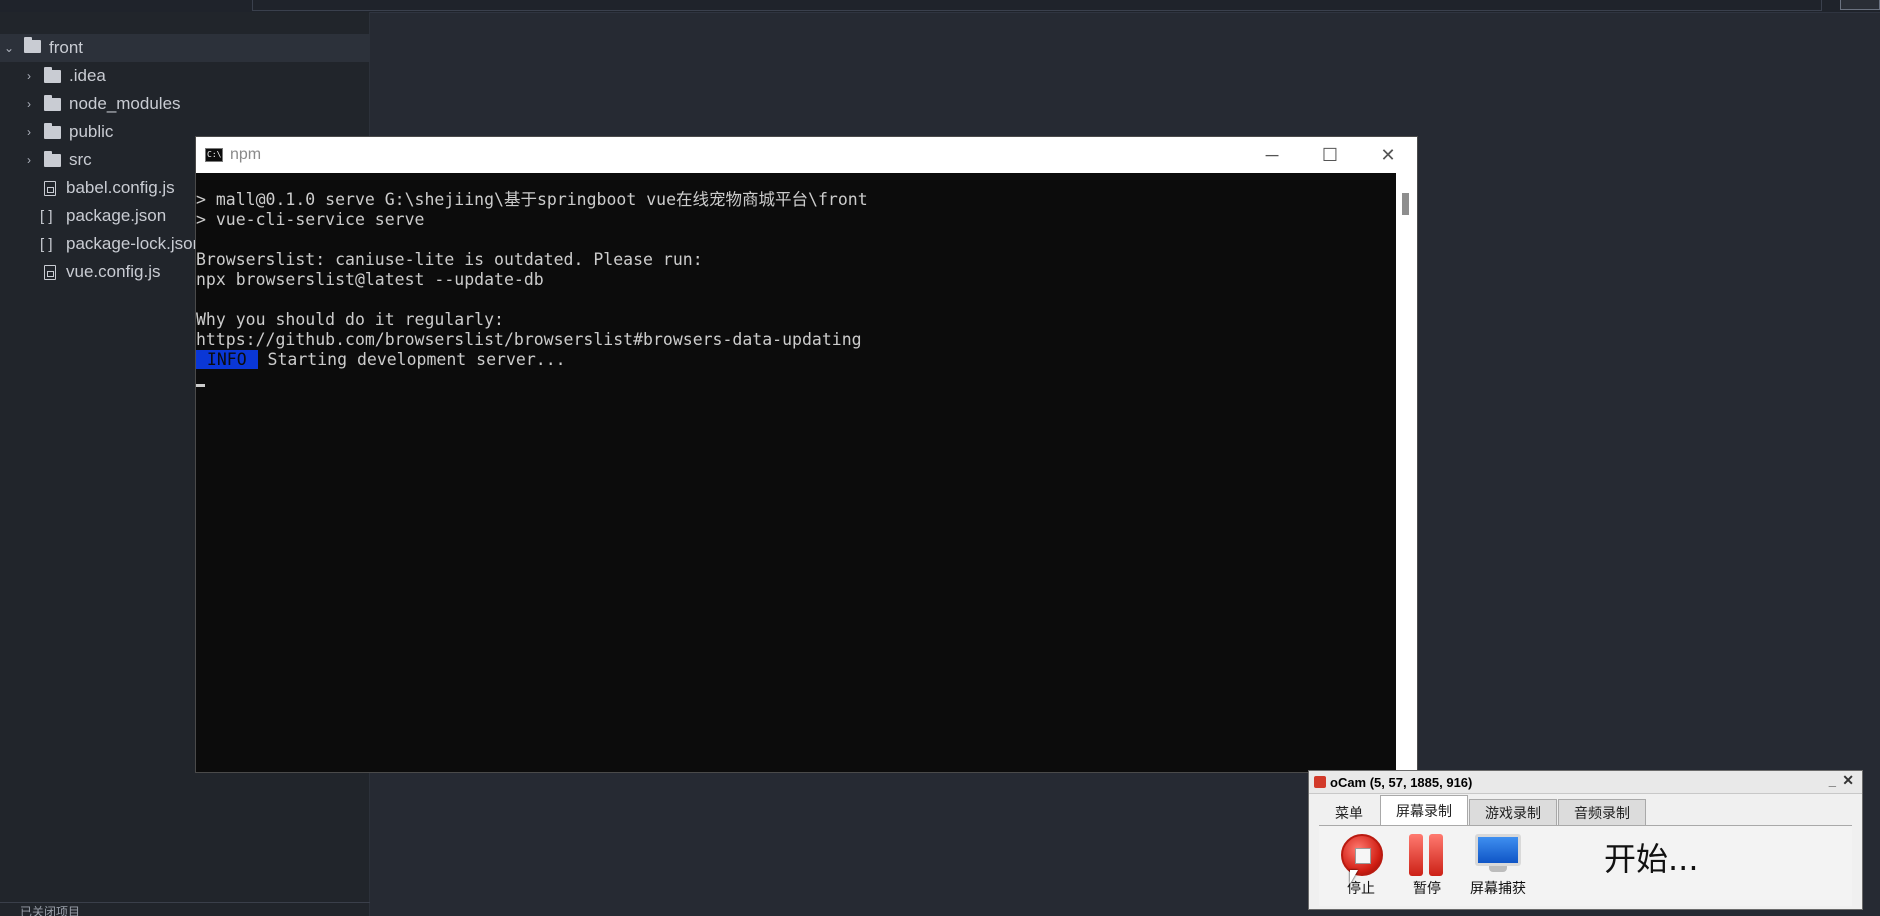 The height and width of the screenshot is (916, 1880). Describe the element at coordinates (1498, 869) in the screenshot. I see `monitor-stand` at that location.